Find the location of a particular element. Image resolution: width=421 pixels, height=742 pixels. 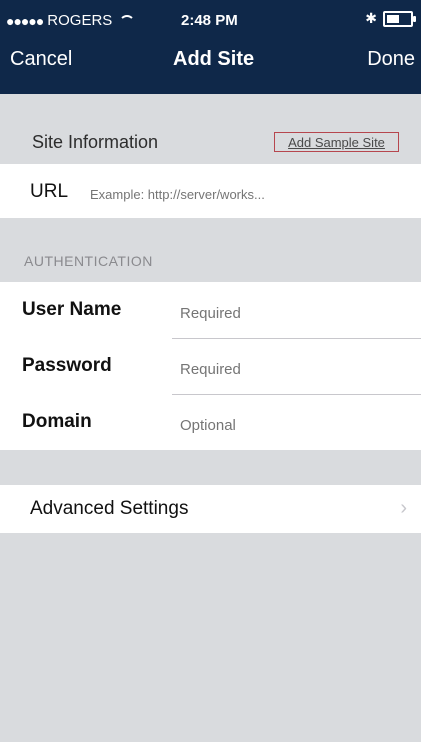

battery-icon is located at coordinates (399, 18).